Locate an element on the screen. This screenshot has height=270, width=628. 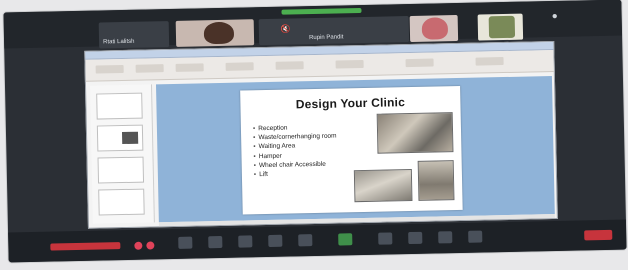
chat-icon is located at coordinates (305, 240).